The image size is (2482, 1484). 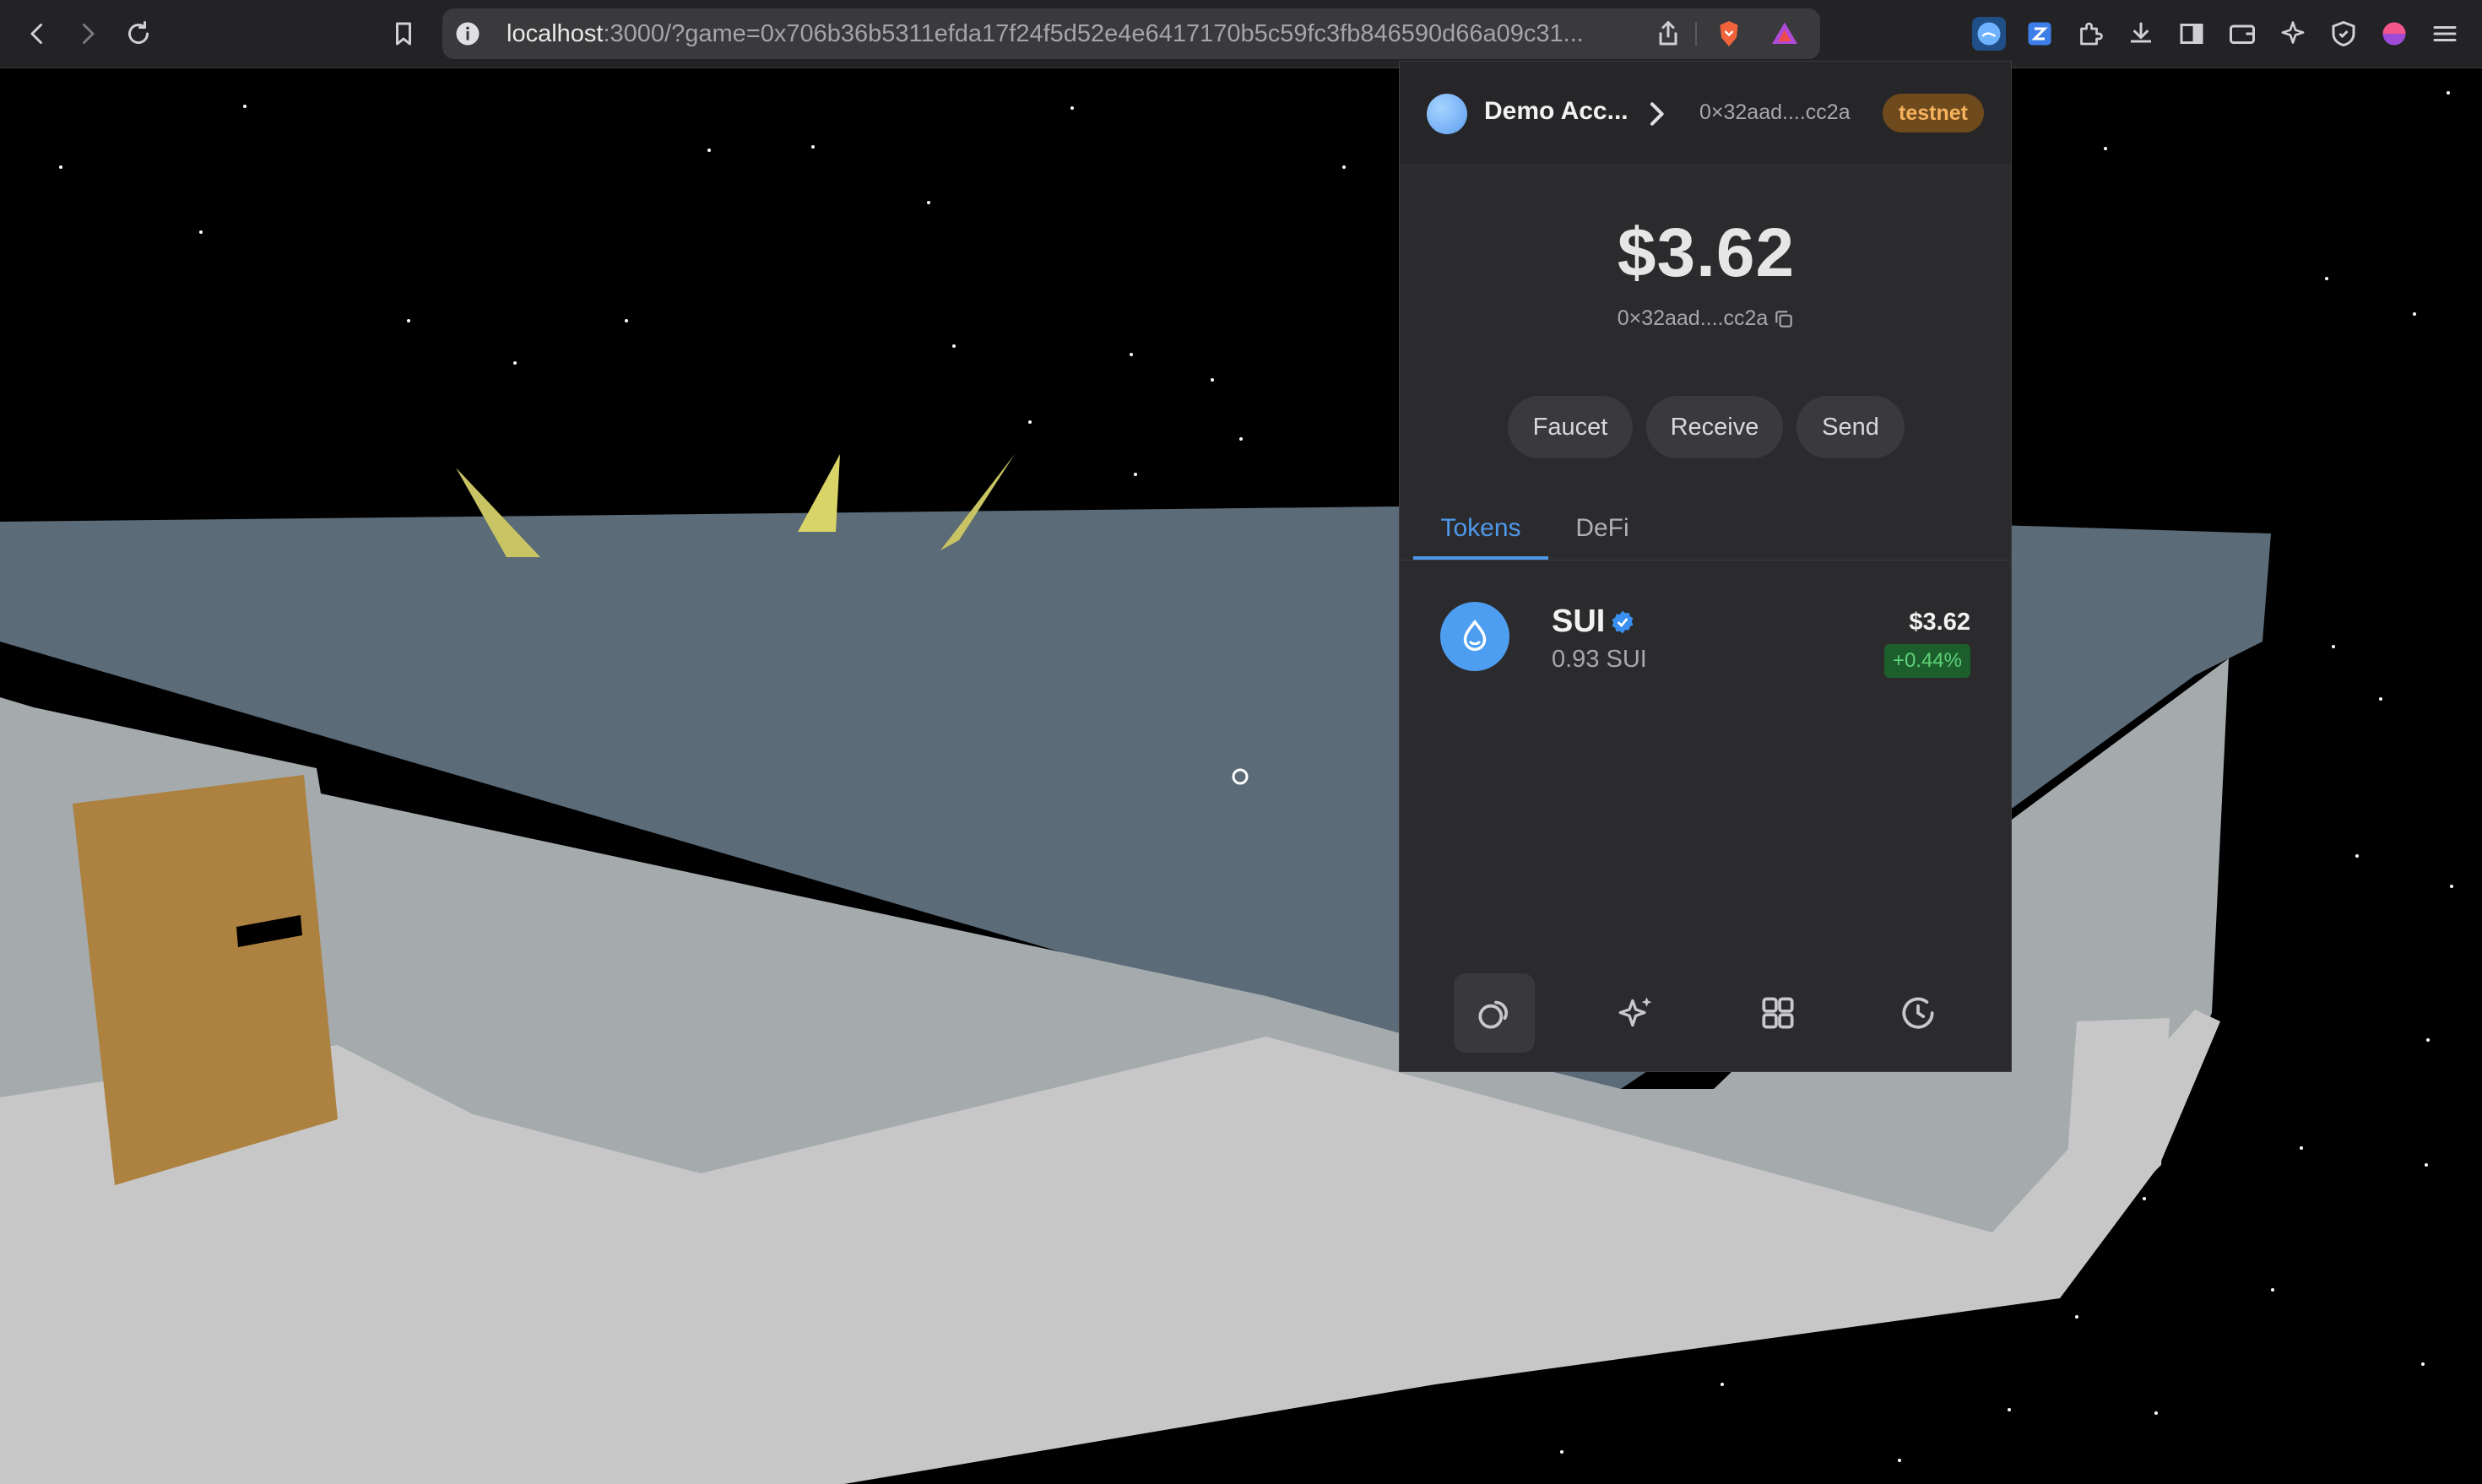 I want to click on wallet-tabs: Tokens DeFi, so click(x=1705, y=534).